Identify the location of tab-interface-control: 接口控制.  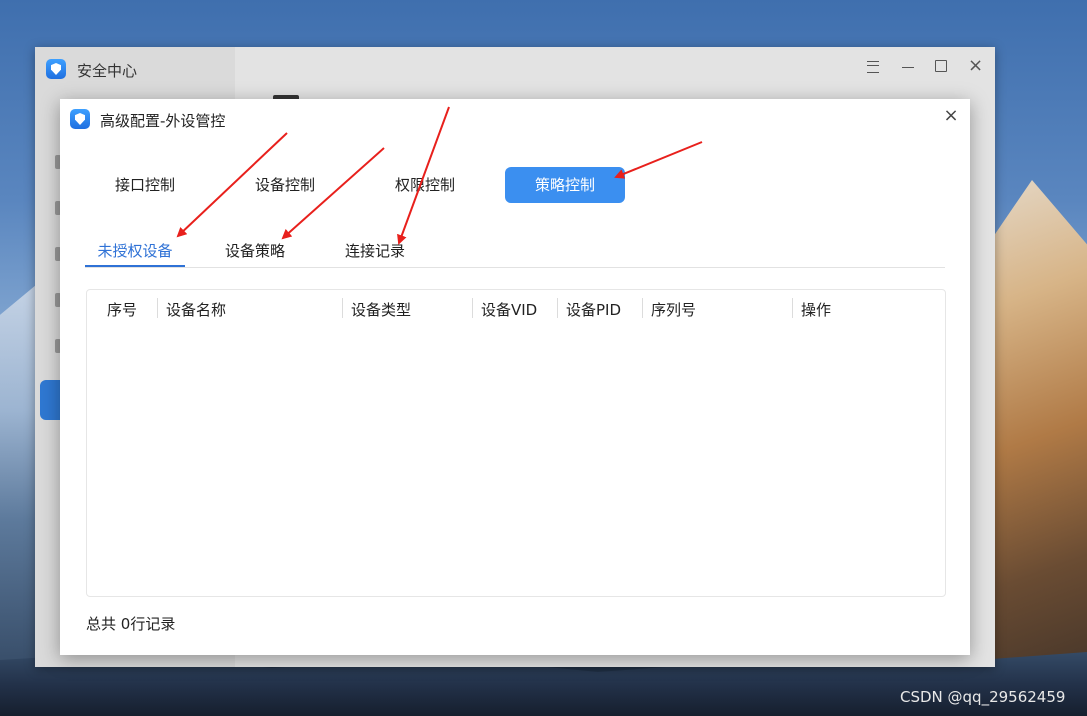
(145, 185).